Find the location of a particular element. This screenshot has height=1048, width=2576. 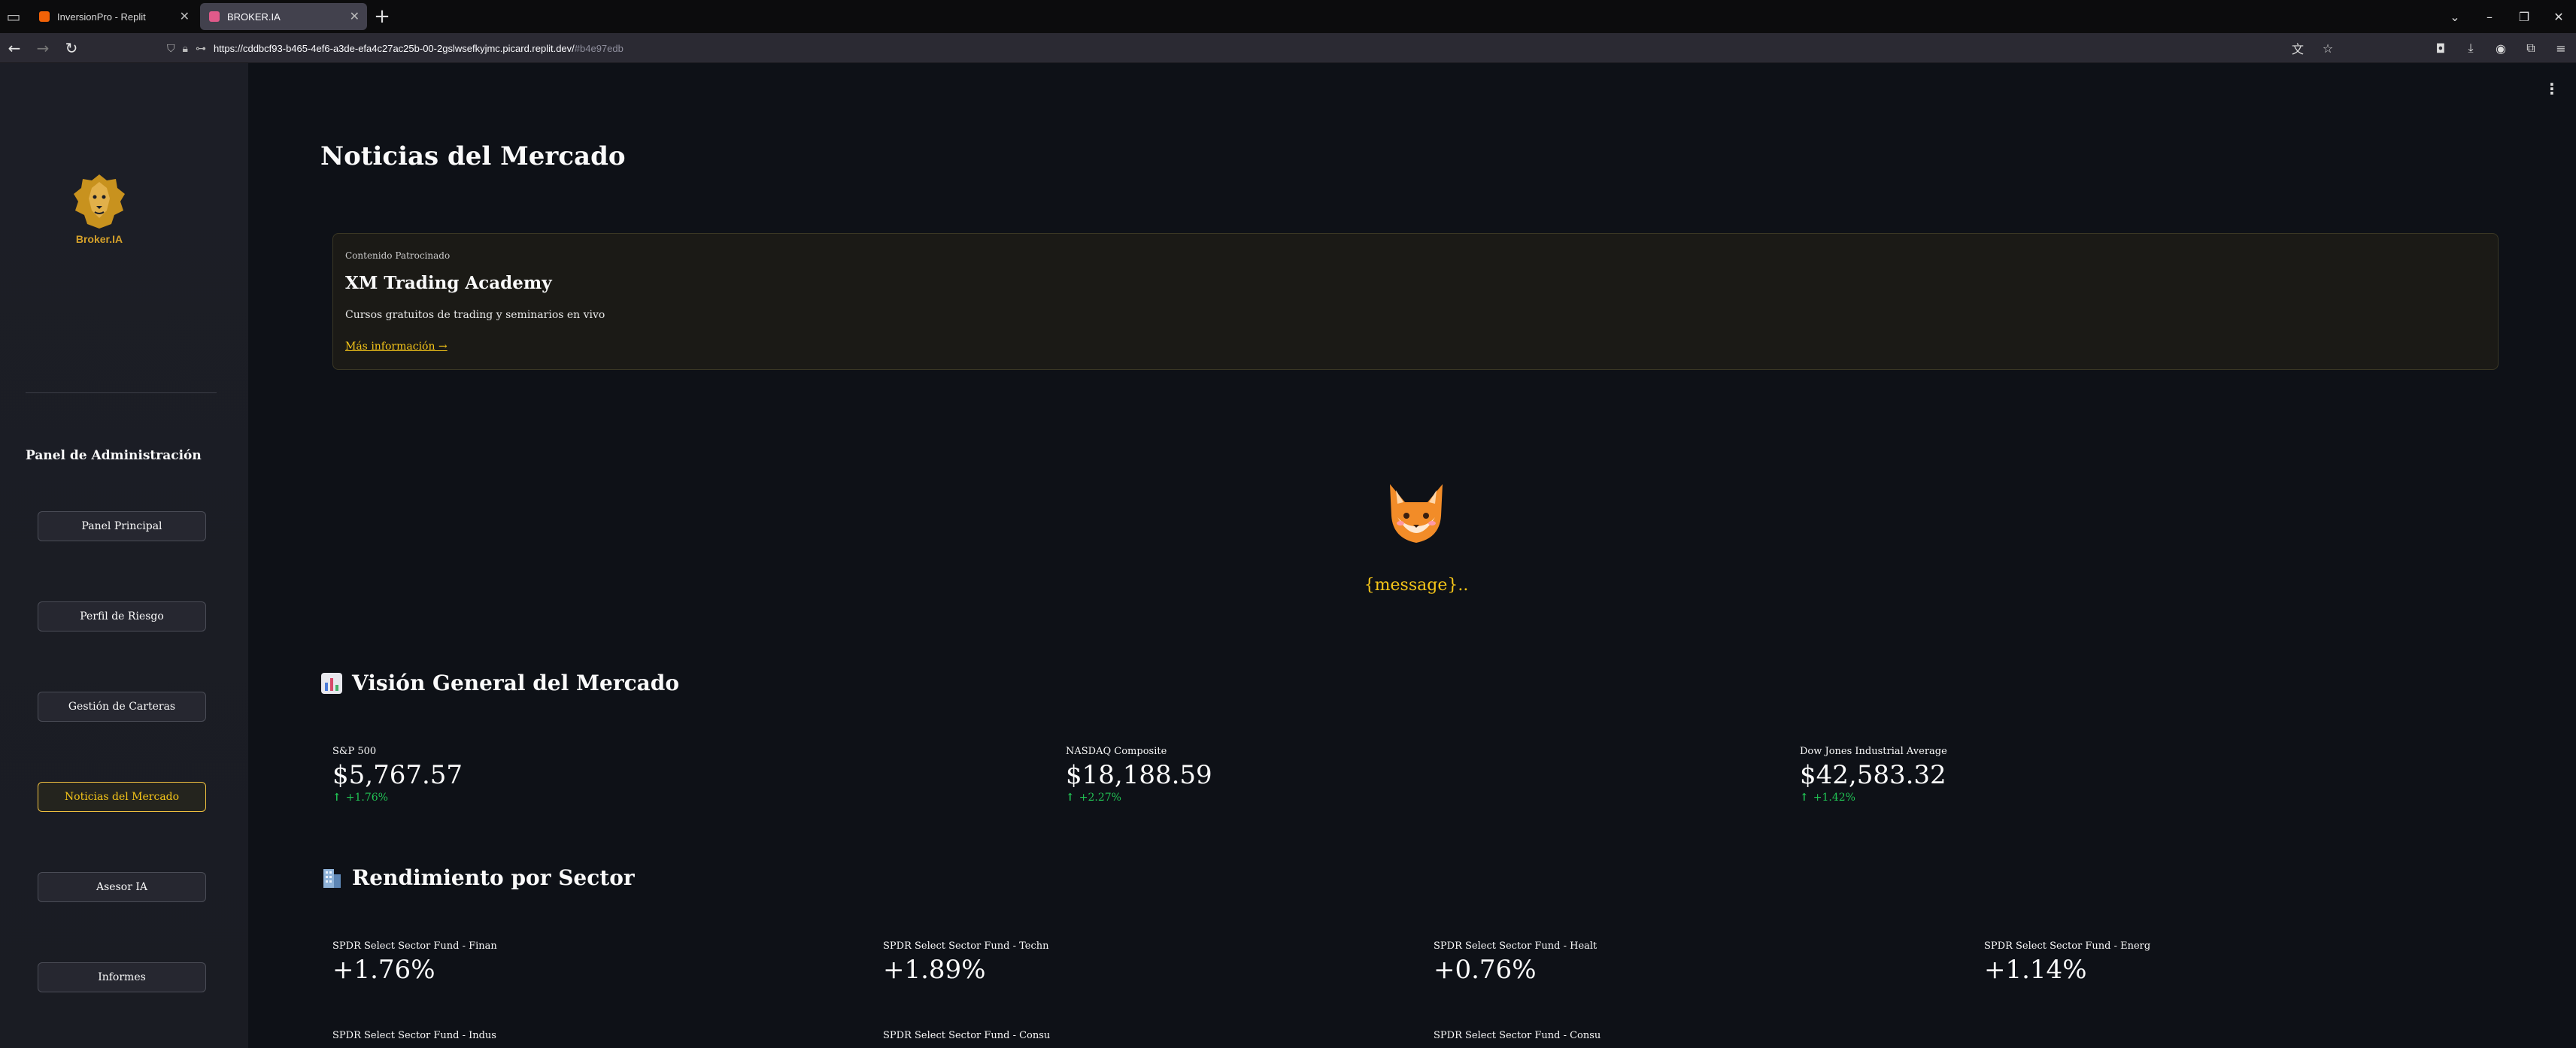

metric-value: +1.14% is located at coordinates (2035, 970).